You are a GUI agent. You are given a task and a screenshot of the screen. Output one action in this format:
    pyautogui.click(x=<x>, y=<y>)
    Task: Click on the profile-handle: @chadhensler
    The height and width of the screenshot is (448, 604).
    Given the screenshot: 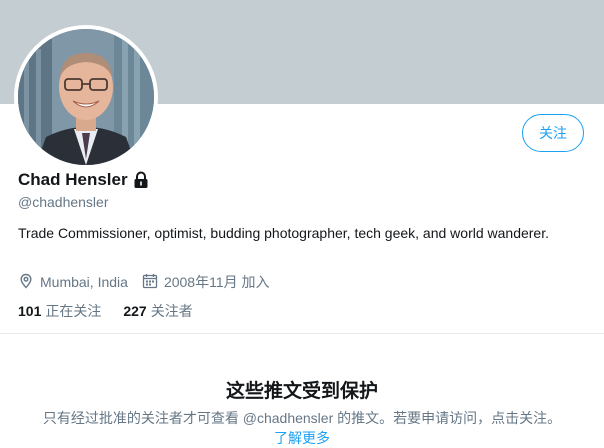 What is the action you would take?
    pyautogui.click(x=63, y=202)
    